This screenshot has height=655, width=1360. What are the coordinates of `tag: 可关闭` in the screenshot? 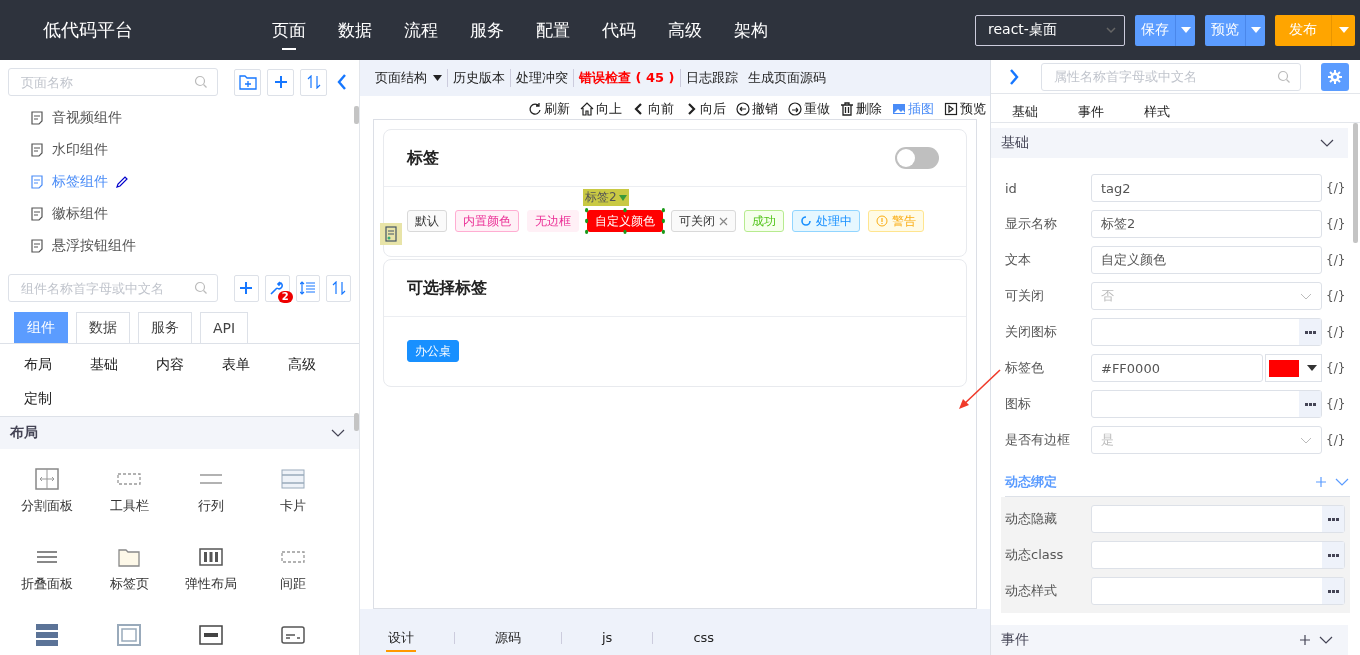 It's located at (703, 221).